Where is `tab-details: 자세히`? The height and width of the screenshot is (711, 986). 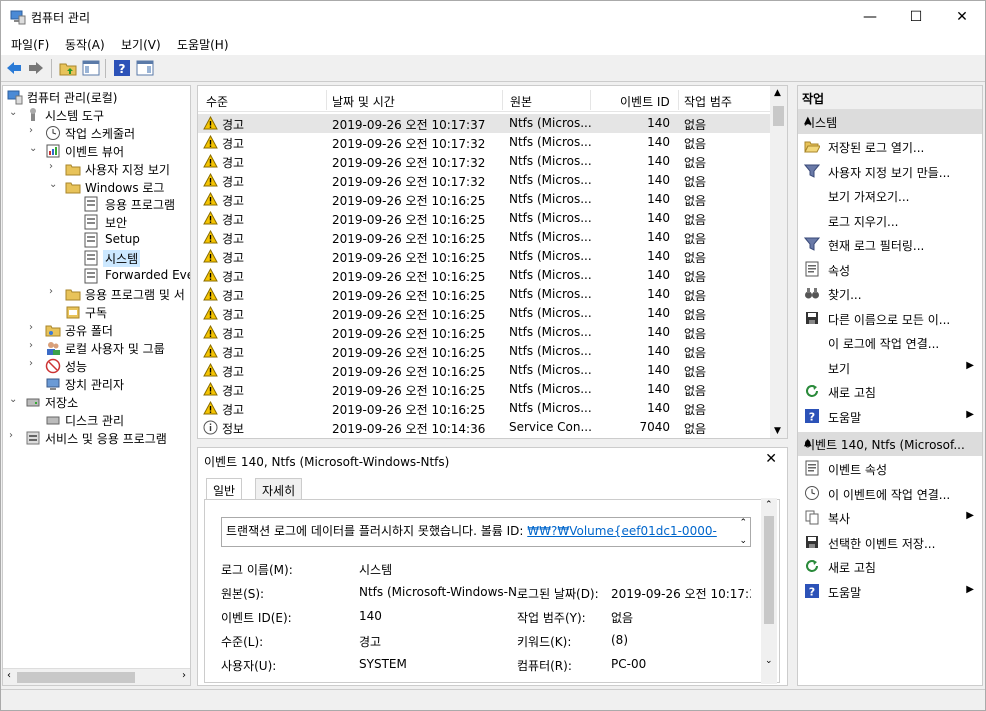
tab-details: 자세히 is located at coordinates (279, 489).